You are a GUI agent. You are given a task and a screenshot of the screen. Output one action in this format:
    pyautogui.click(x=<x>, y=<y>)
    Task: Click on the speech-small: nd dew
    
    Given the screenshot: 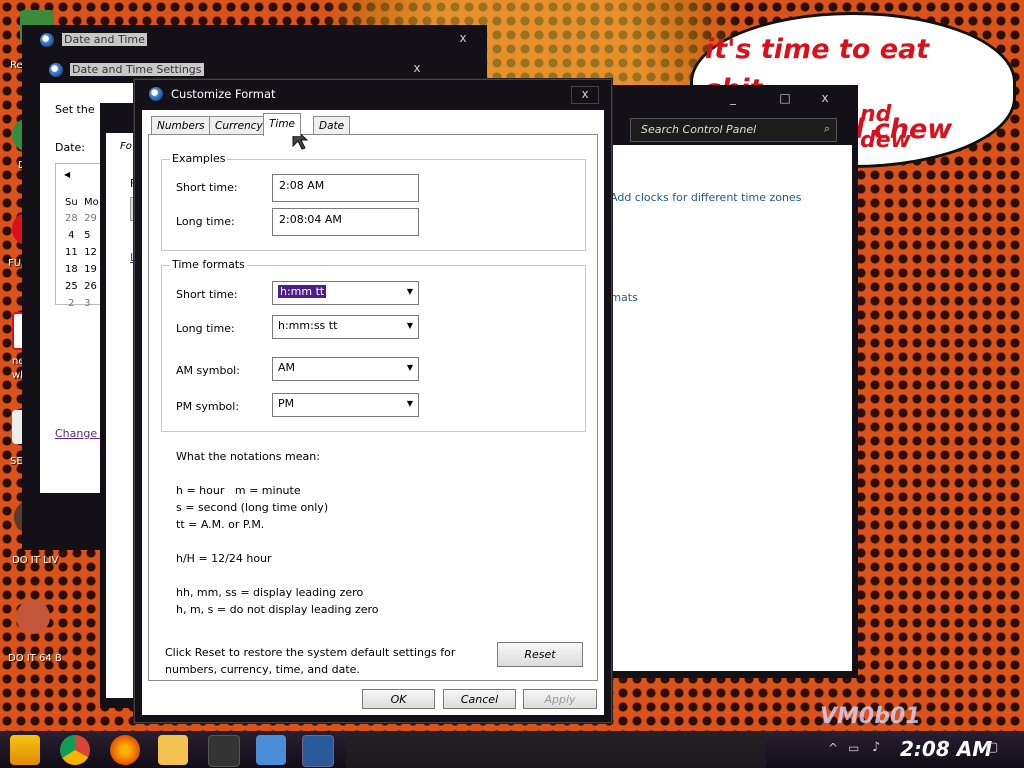 What is the action you would take?
    pyautogui.click(x=885, y=128)
    